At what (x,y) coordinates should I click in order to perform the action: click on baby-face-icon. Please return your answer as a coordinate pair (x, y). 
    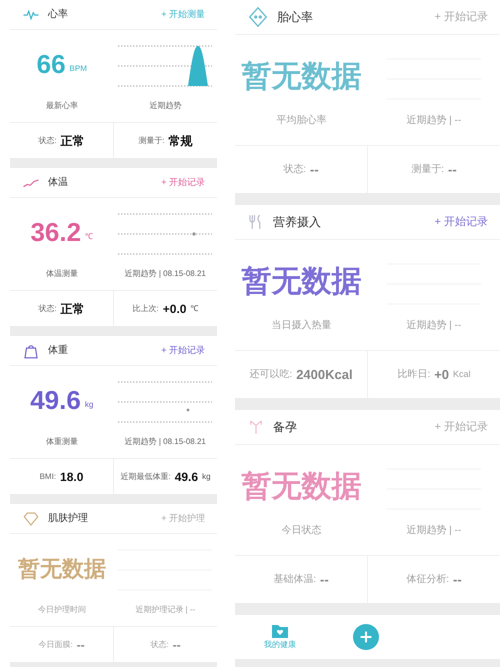
    Looking at the image, I should click on (258, 17).